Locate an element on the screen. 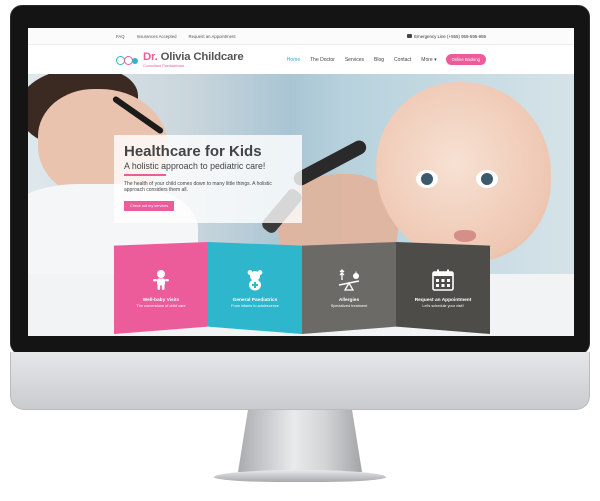 The width and height of the screenshot is (600, 501). teddy-bear-icon is located at coordinates (255, 280).